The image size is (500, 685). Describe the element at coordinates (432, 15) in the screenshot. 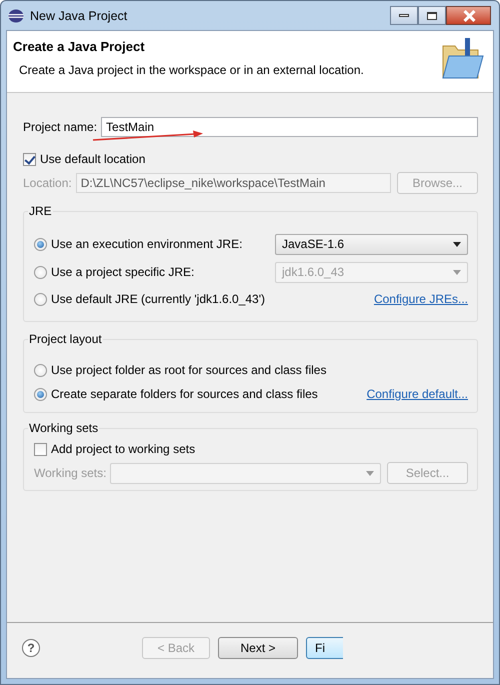

I see `maximize-button` at that location.